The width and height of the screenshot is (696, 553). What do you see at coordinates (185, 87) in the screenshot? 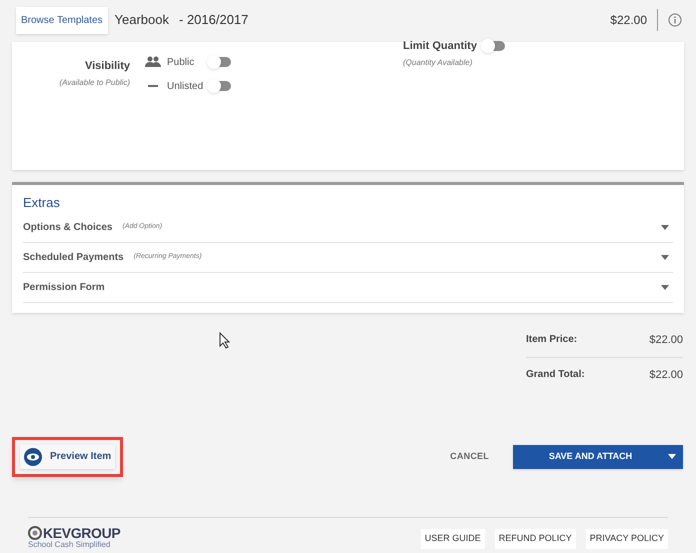
I see `visibility-option-label: Unlisted` at bounding box center [185, 87].